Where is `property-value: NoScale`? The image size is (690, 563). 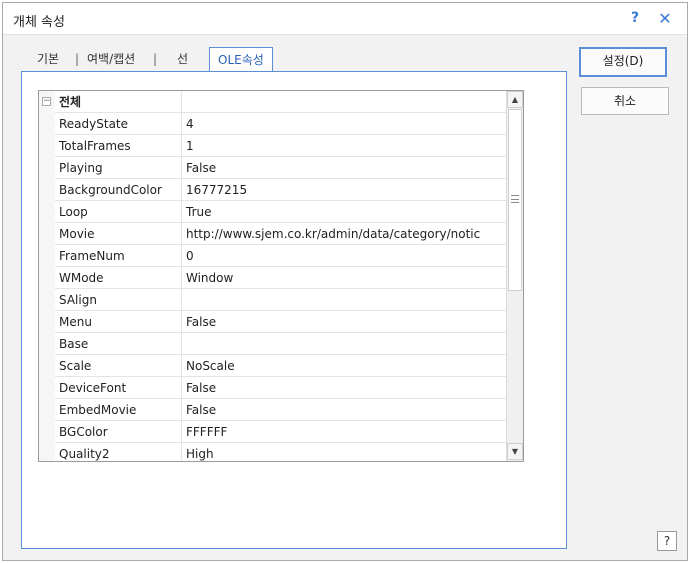 property-value: NoScale is located at coordinates (344, 366).